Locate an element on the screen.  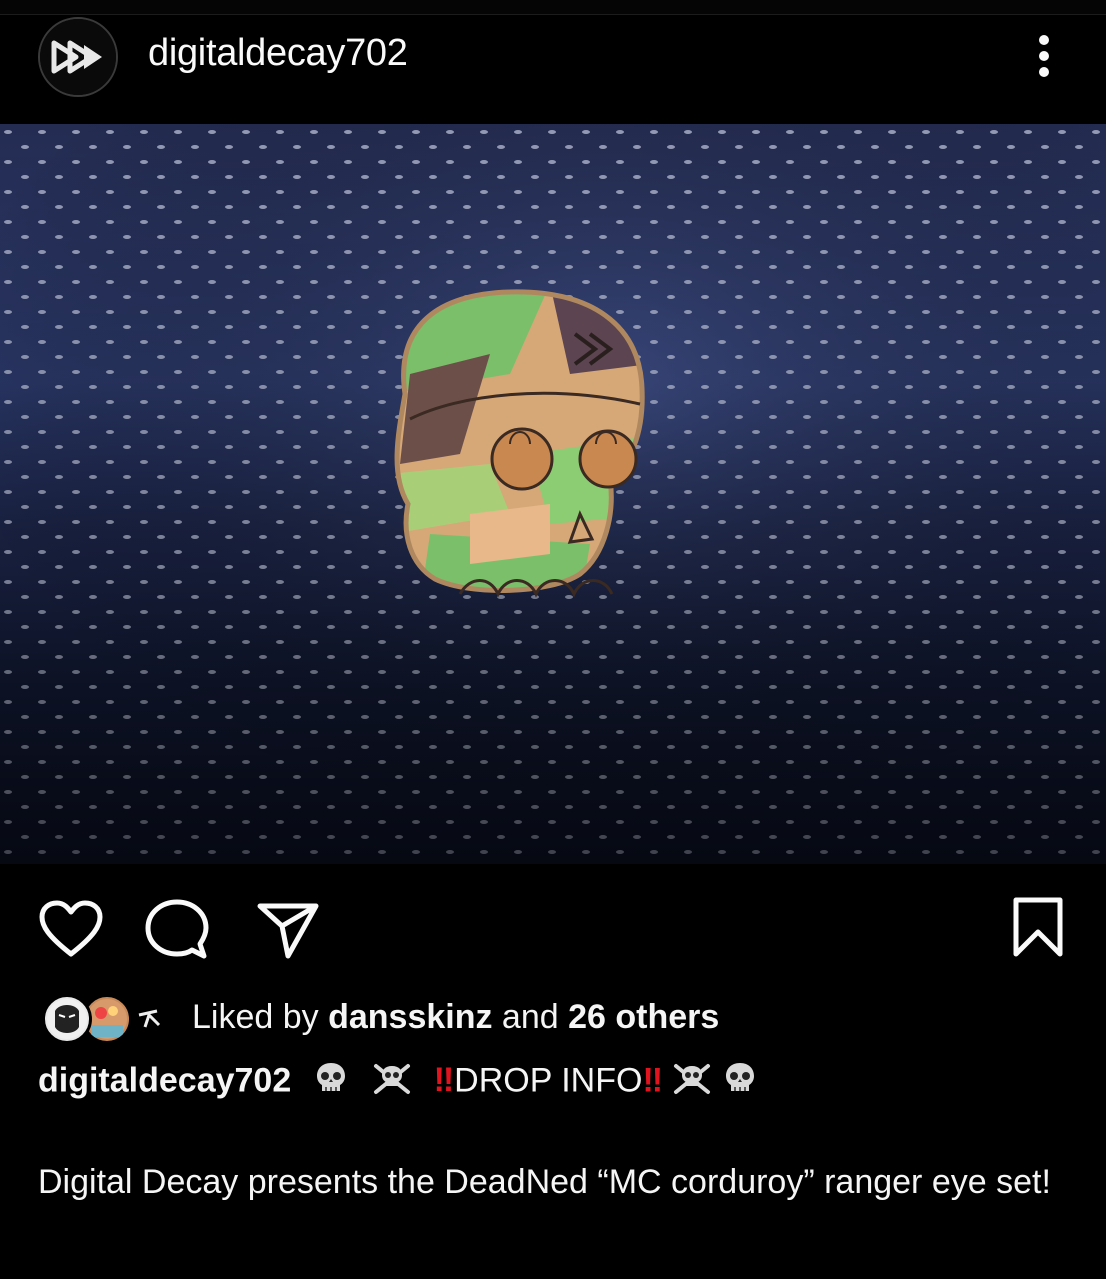
likes-summary: Liked by dansskinz and 26 others is located at coordinates (555, 1020).